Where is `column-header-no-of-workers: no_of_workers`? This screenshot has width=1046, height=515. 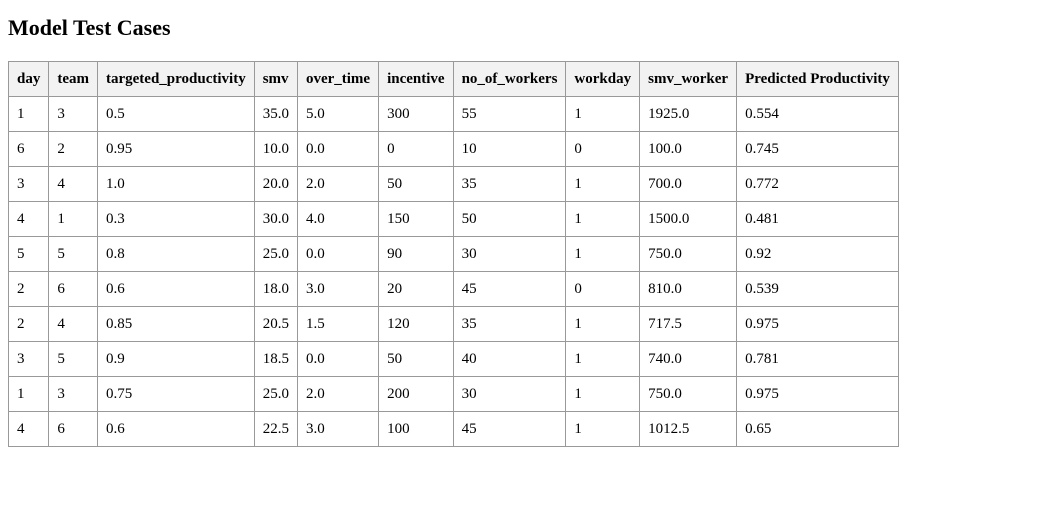
column-header-no-of-workers: no_of_workers is located at coordinates (509, 79).